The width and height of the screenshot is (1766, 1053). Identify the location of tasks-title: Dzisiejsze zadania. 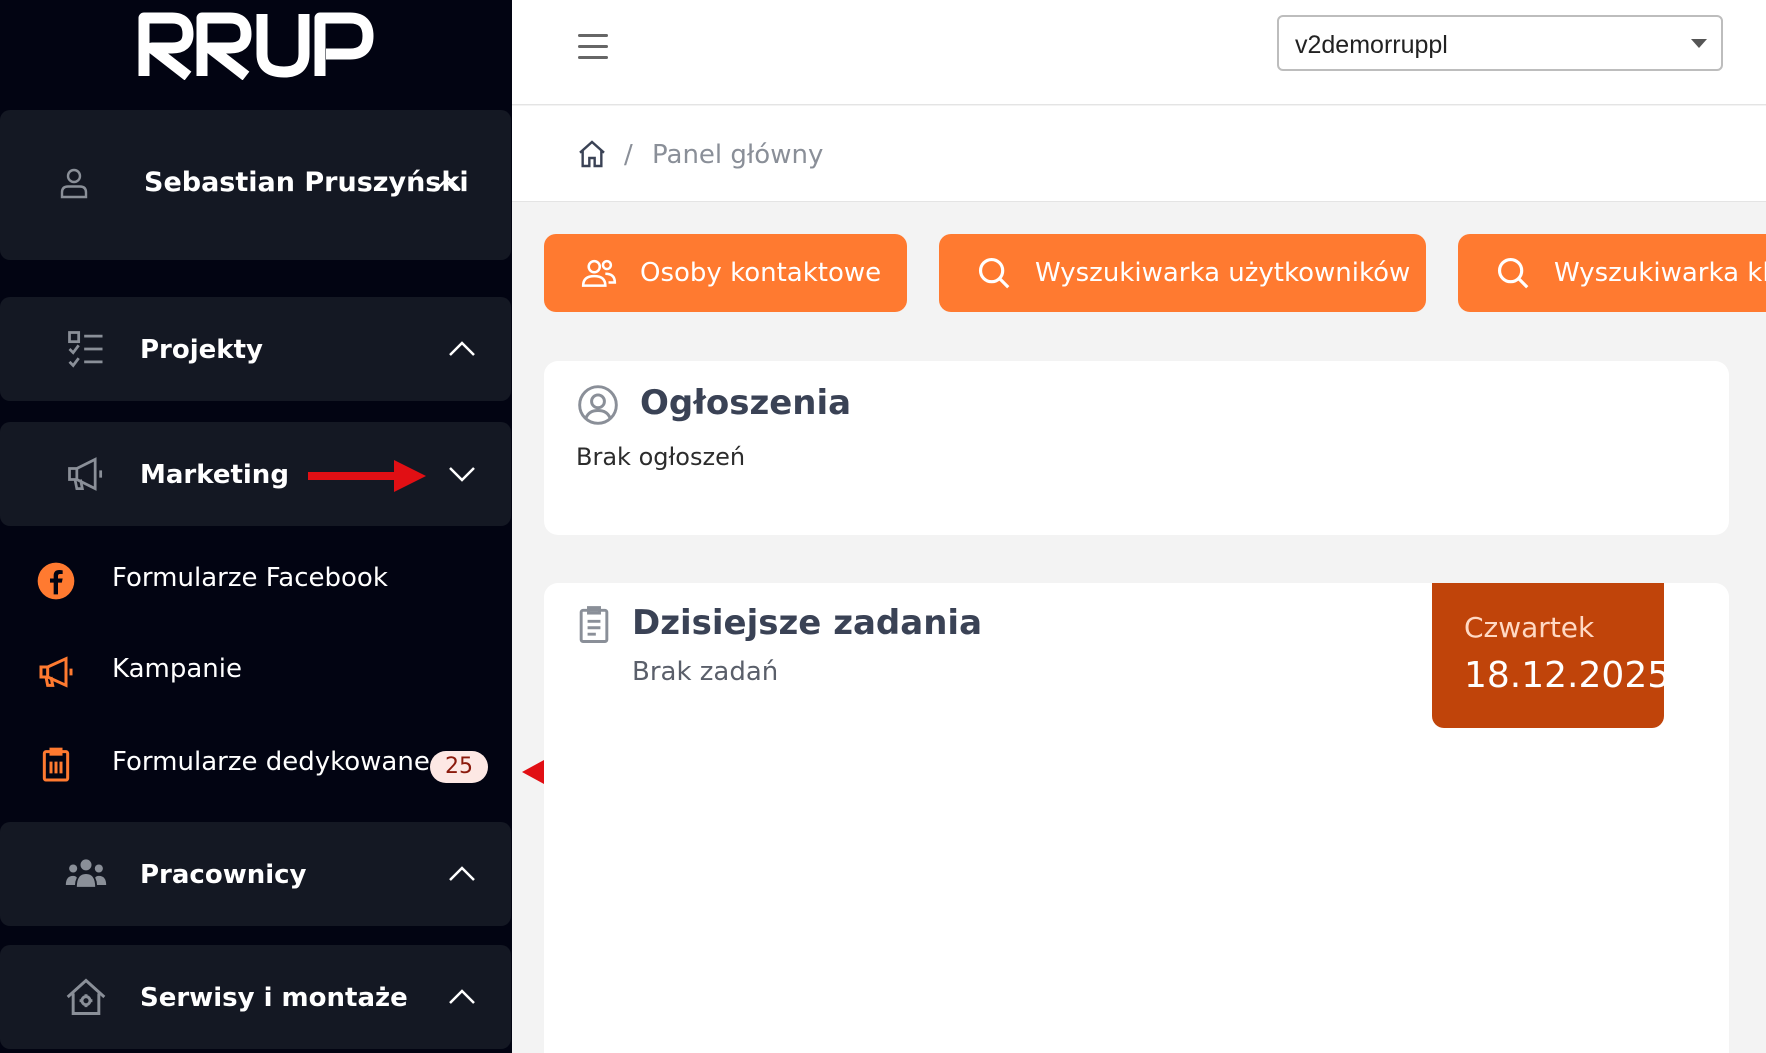
(807, 623).